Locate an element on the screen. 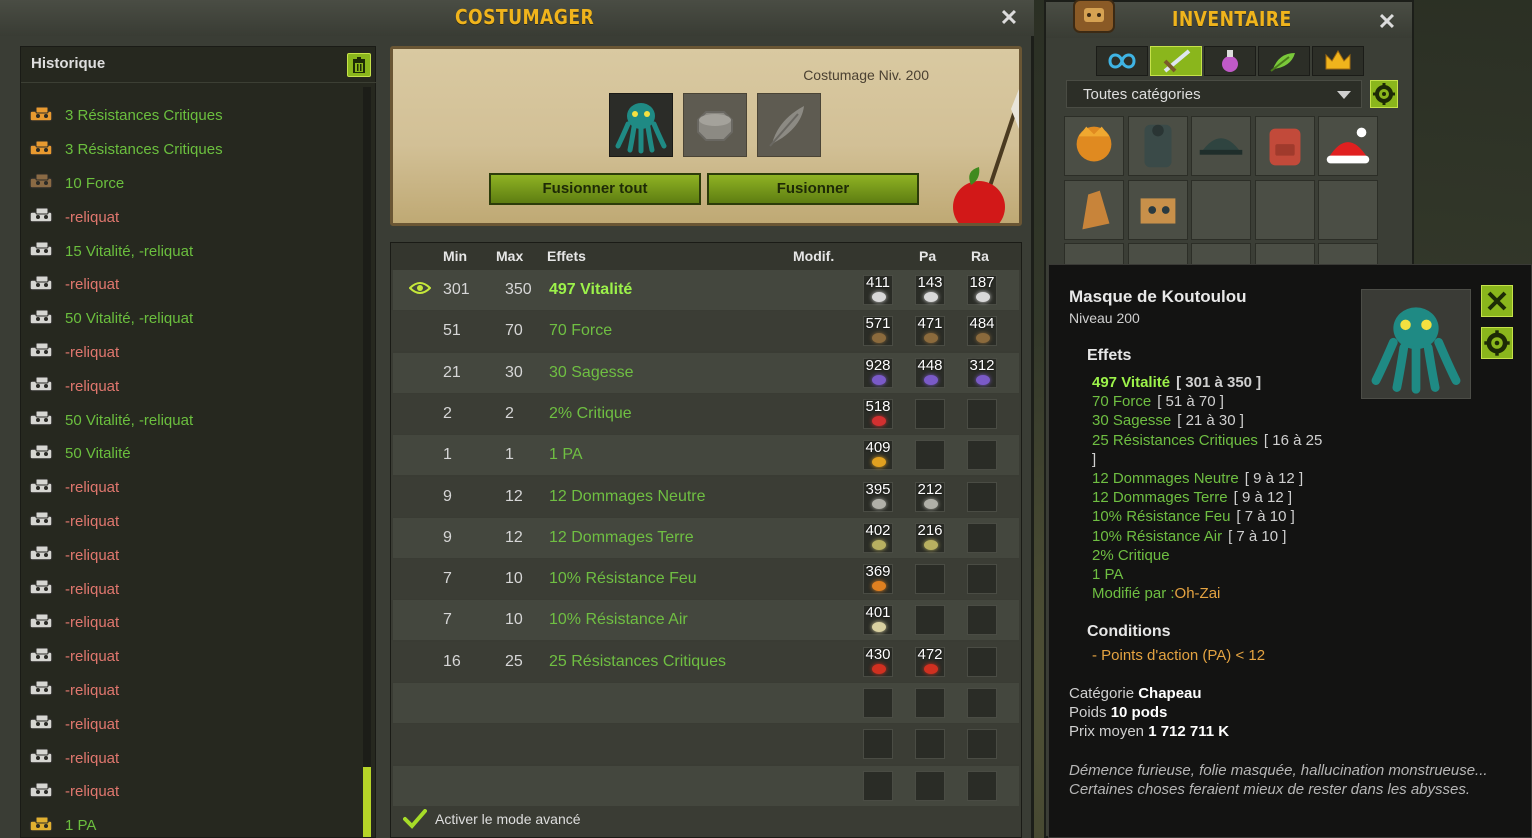 The image size is (1532, 838). effect-row: 9 12 12 Dommages Terre 402 216 is located at coordinates (706, 537).